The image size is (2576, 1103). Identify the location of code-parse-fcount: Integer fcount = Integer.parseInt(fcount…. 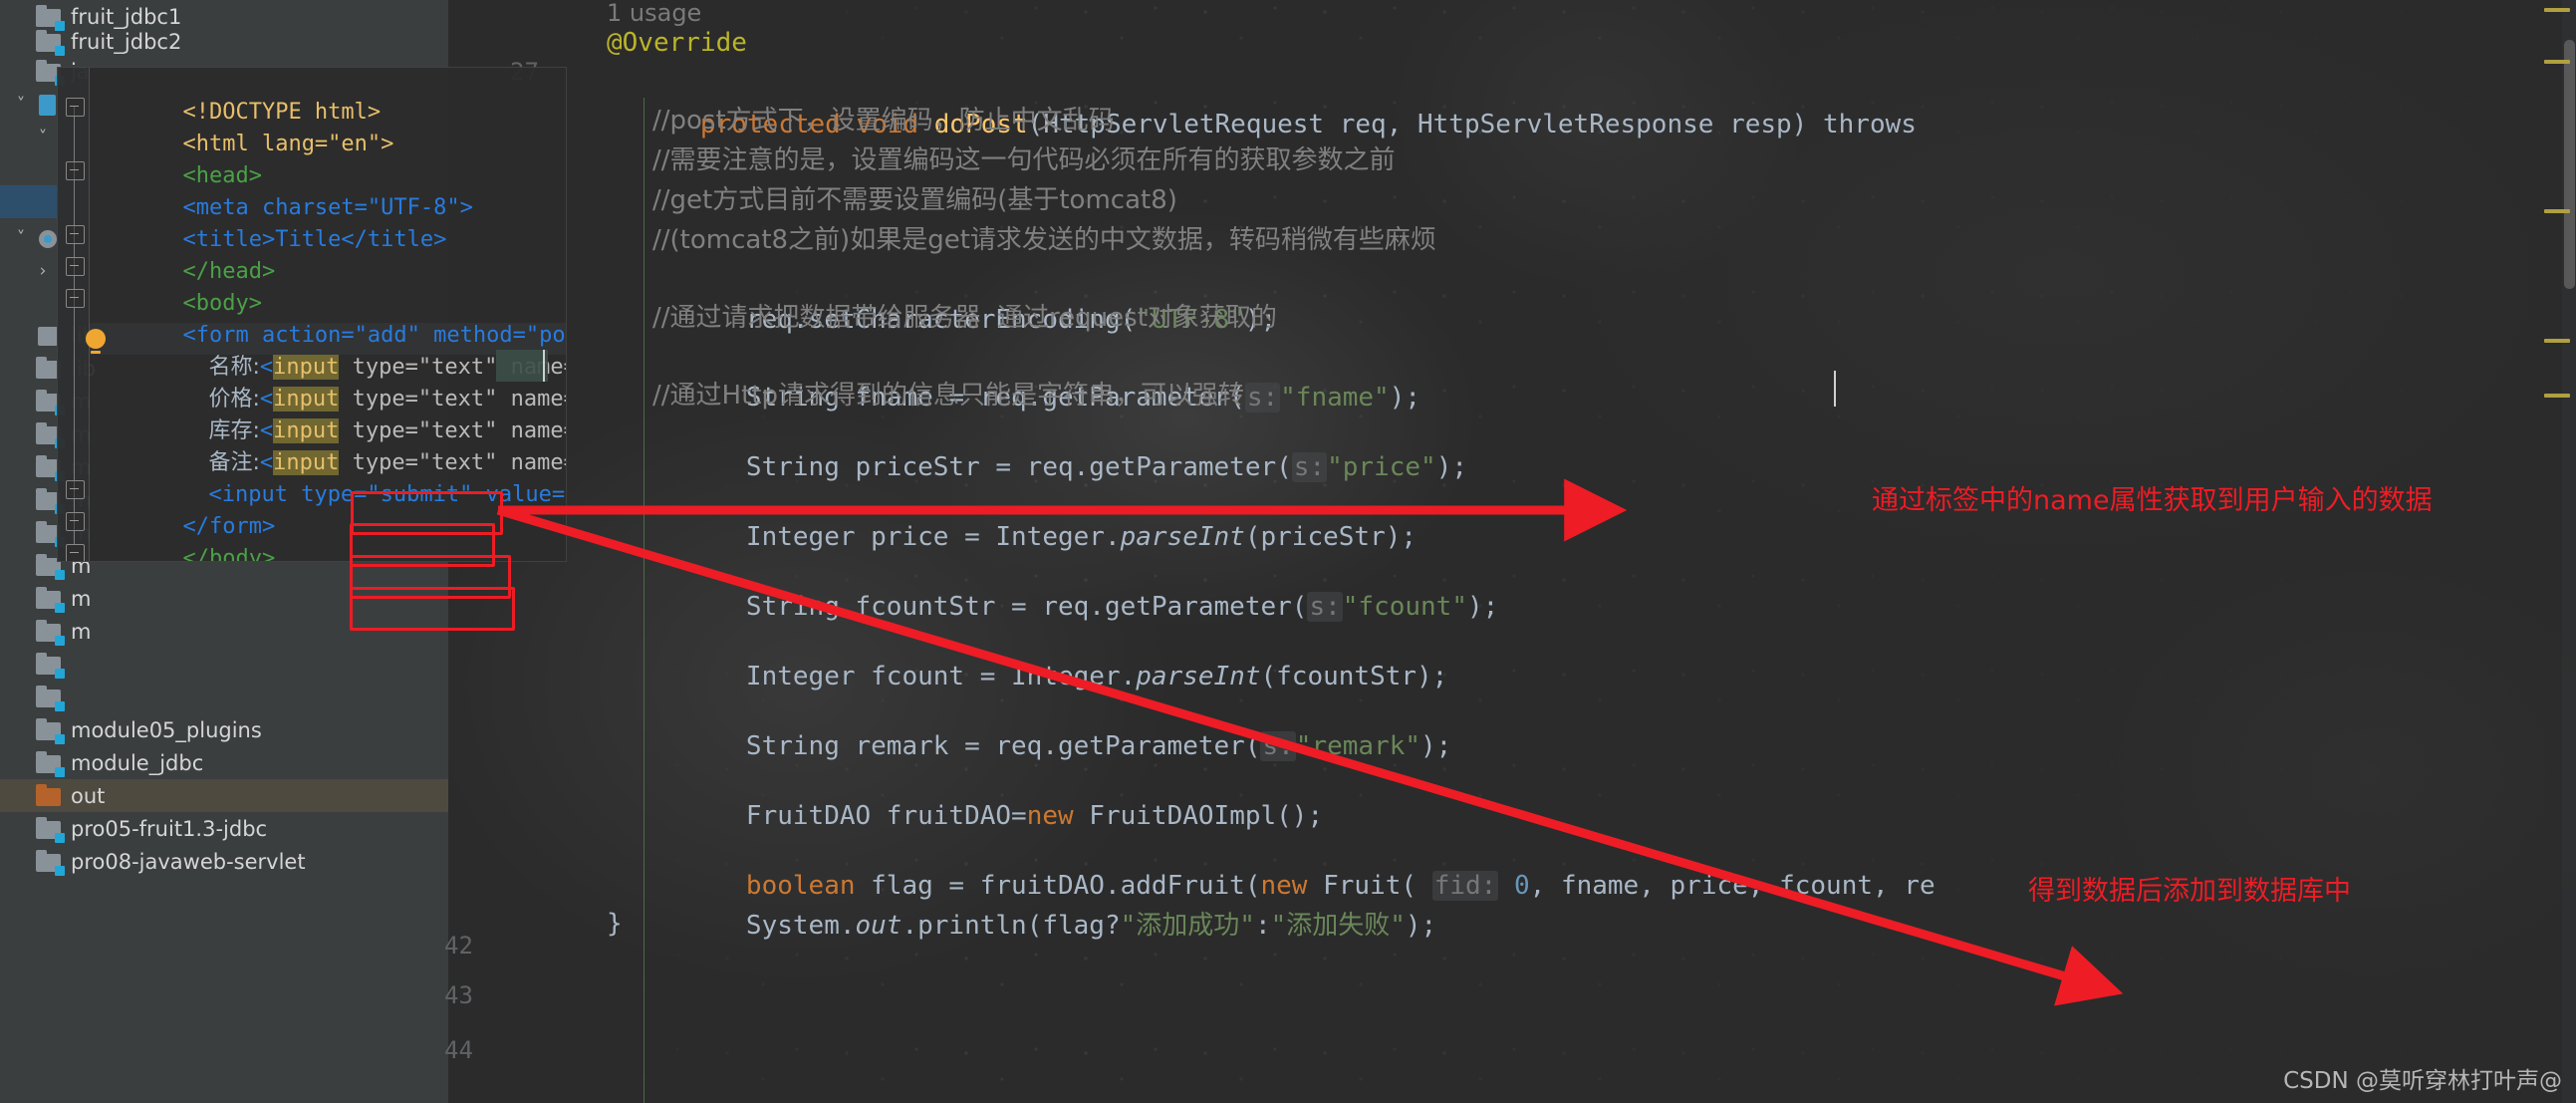
(1096, 676).